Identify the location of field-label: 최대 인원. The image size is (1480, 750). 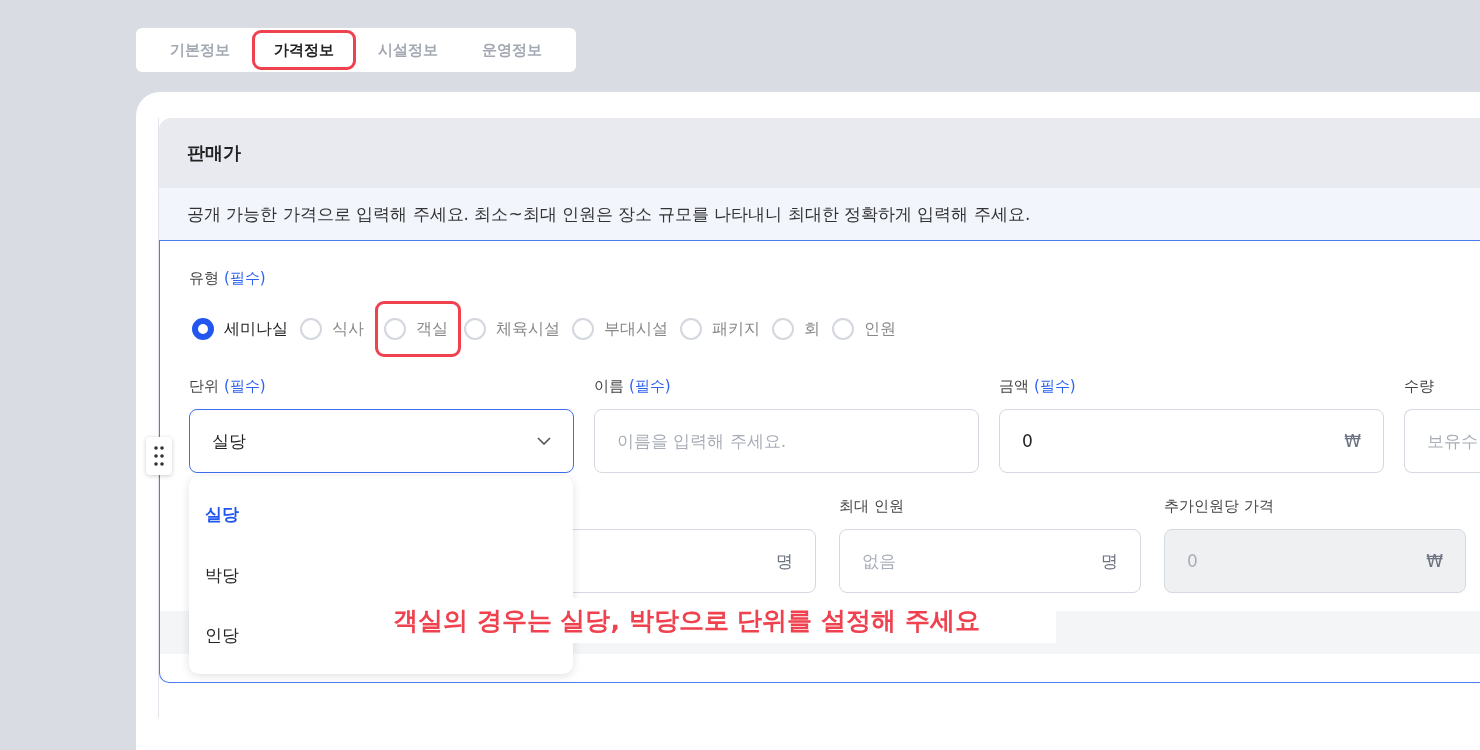
(871, 506).